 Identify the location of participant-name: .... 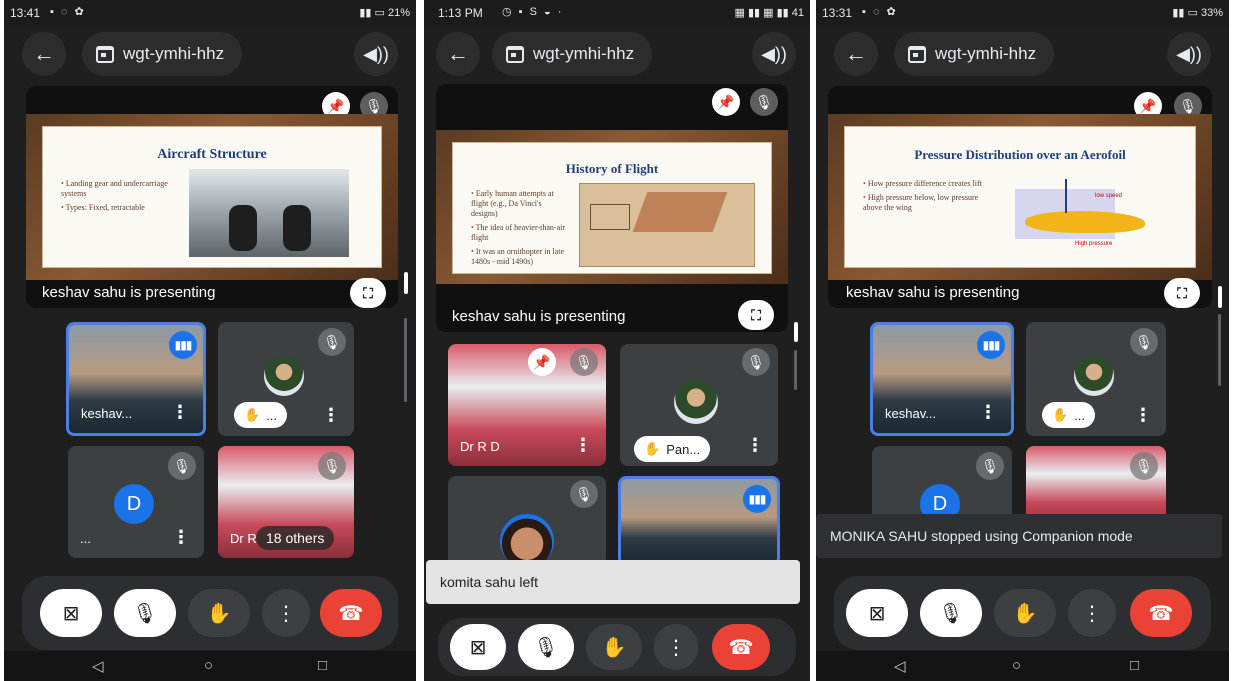
(272, 415).